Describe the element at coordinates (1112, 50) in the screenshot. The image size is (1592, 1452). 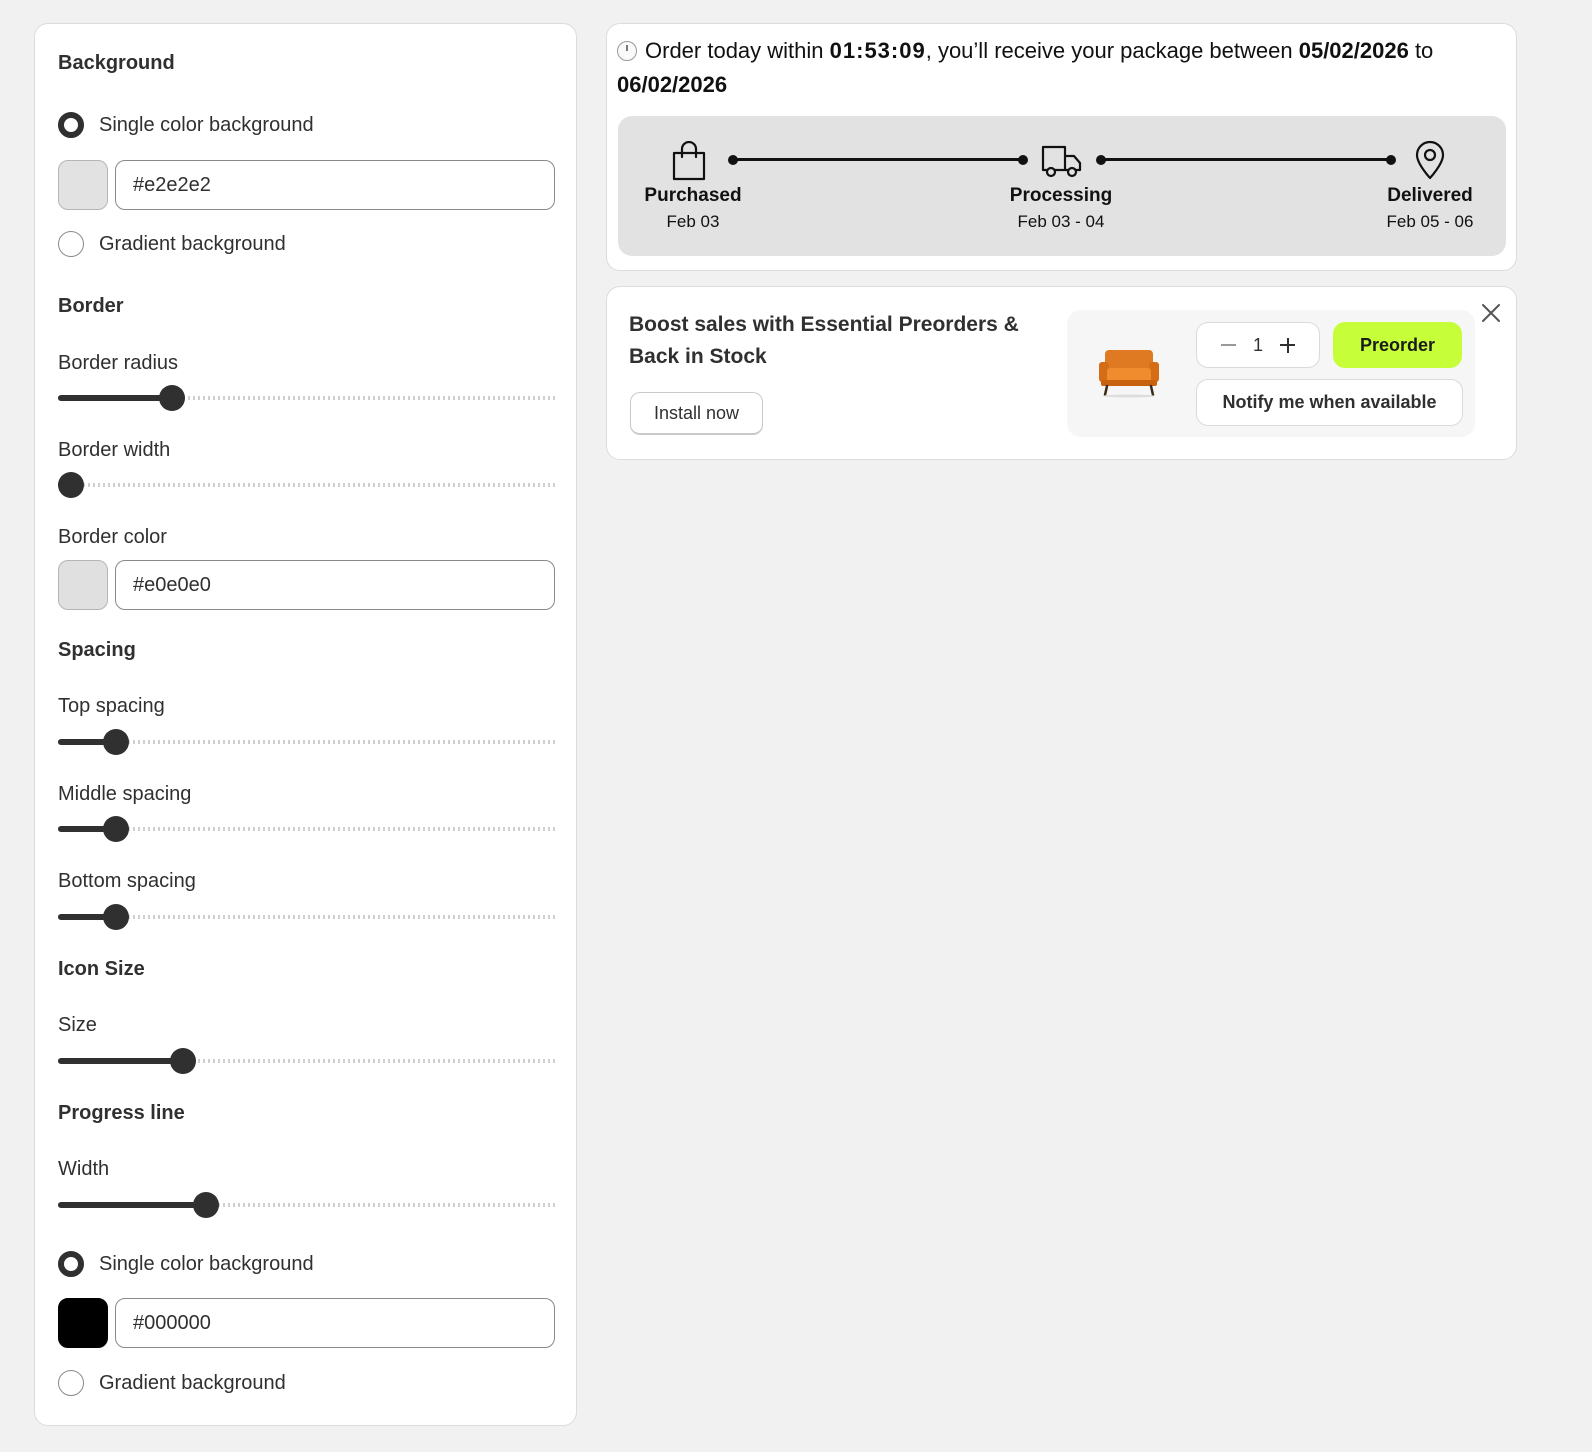
I see `eta-middle: , you’ll receive your package between` at that location.